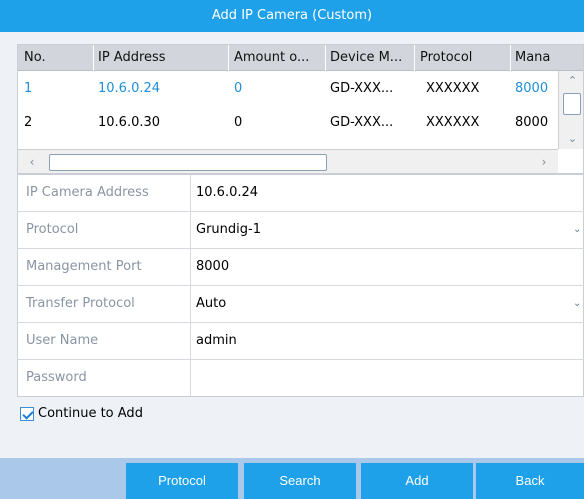 The width and height of the screenshot is (584, 499). Describe the element at coordinates (182, 481) in the screenshot. I see `protocol-button: Protocol` at that location.